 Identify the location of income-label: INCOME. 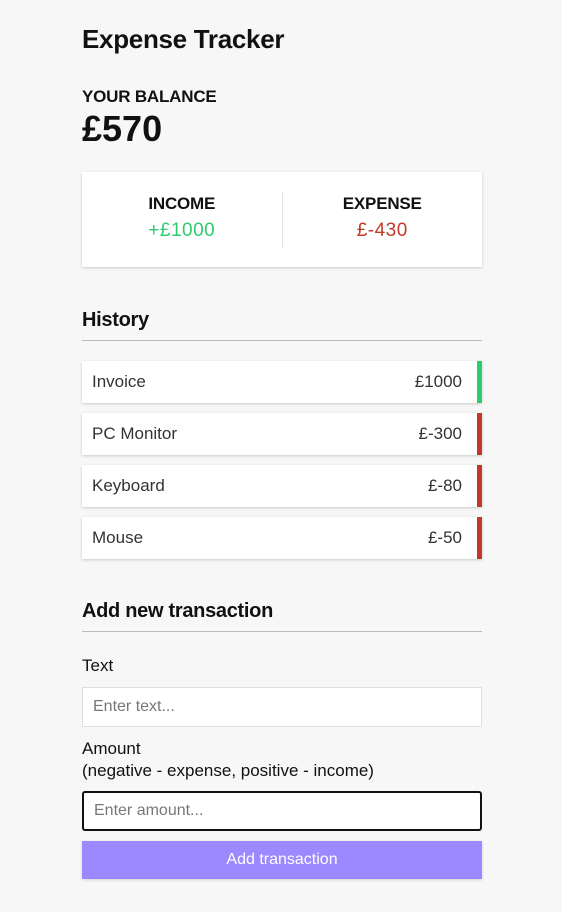
(182, 203).